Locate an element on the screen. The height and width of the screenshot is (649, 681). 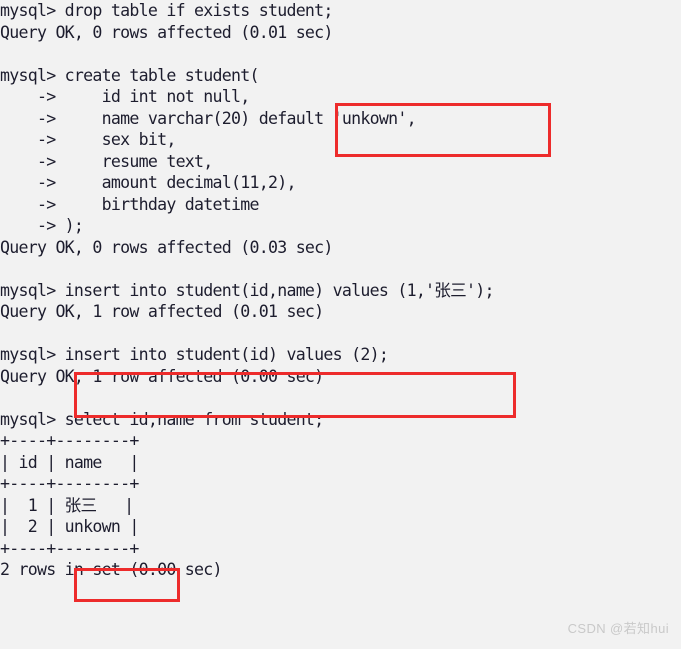
console-line: -> id int not null, is located at coordinates (125, 96).